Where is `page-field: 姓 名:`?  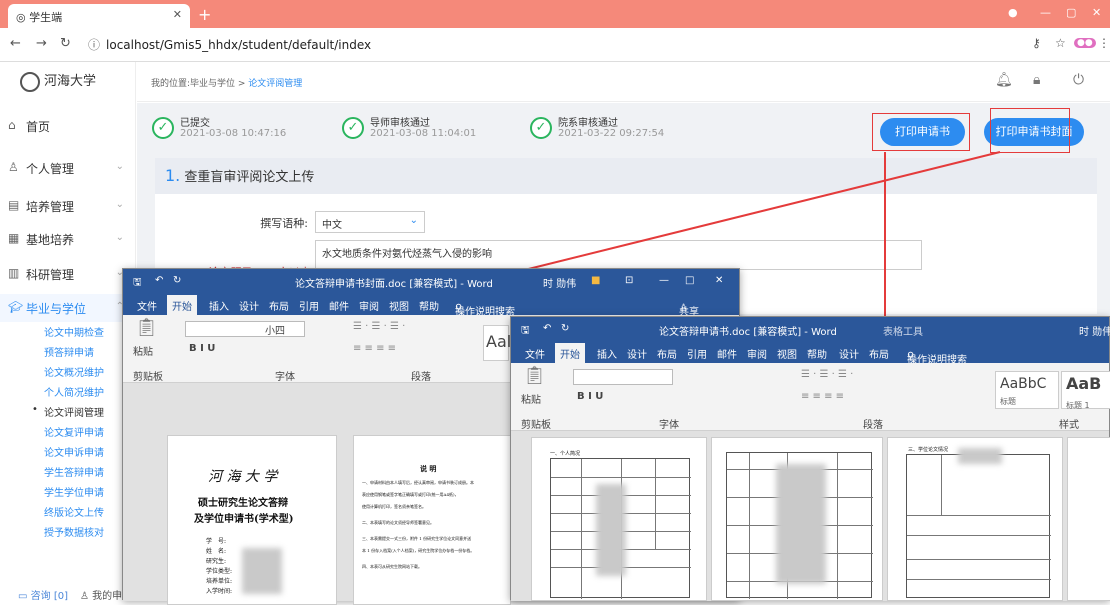 page-field: 姓 名: is located at coordinates (216, 551).